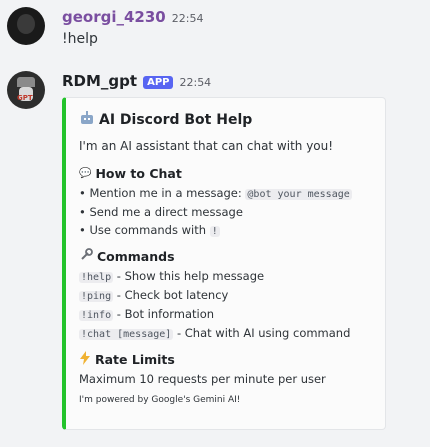  I want to click on inline-code: @bot your message, so click(298, 194).